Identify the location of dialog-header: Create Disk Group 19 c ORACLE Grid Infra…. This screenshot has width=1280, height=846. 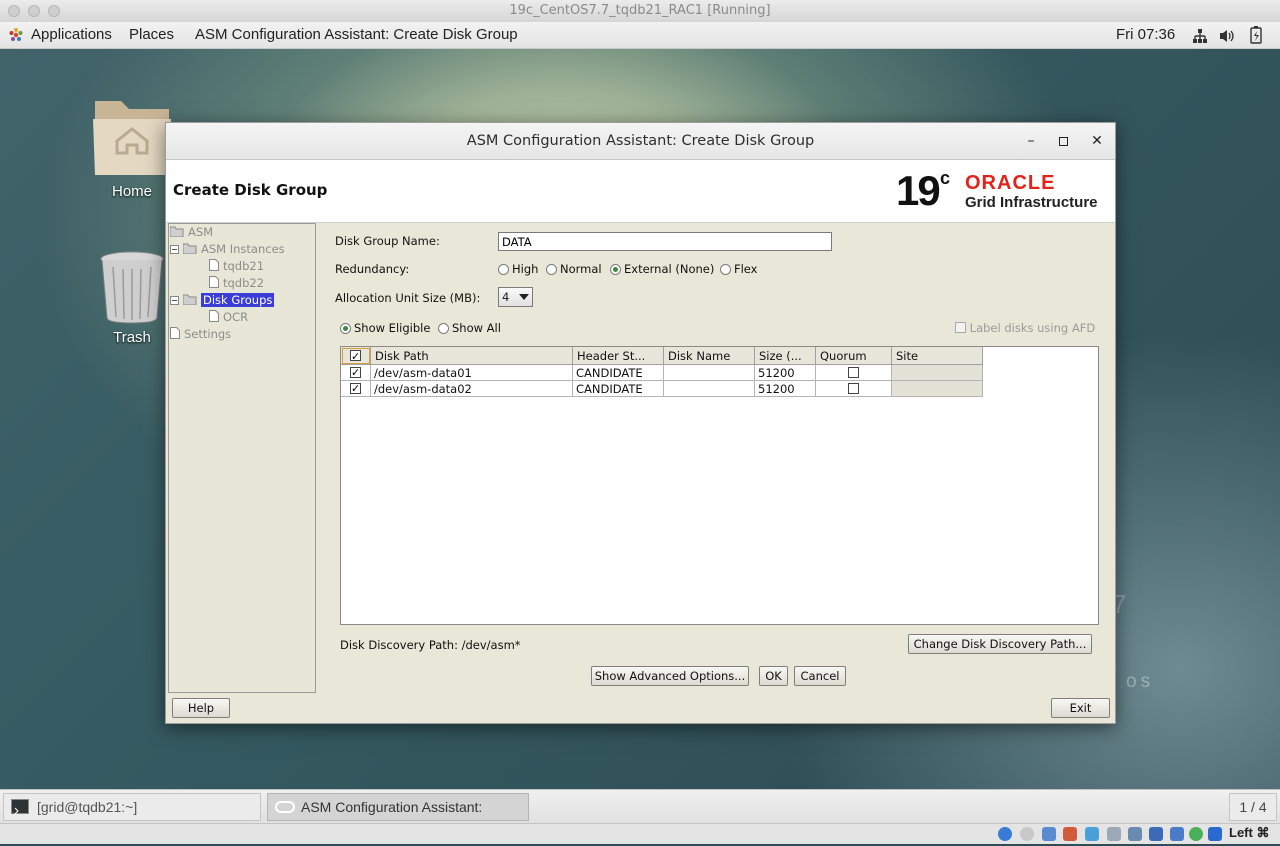
(640, 191).